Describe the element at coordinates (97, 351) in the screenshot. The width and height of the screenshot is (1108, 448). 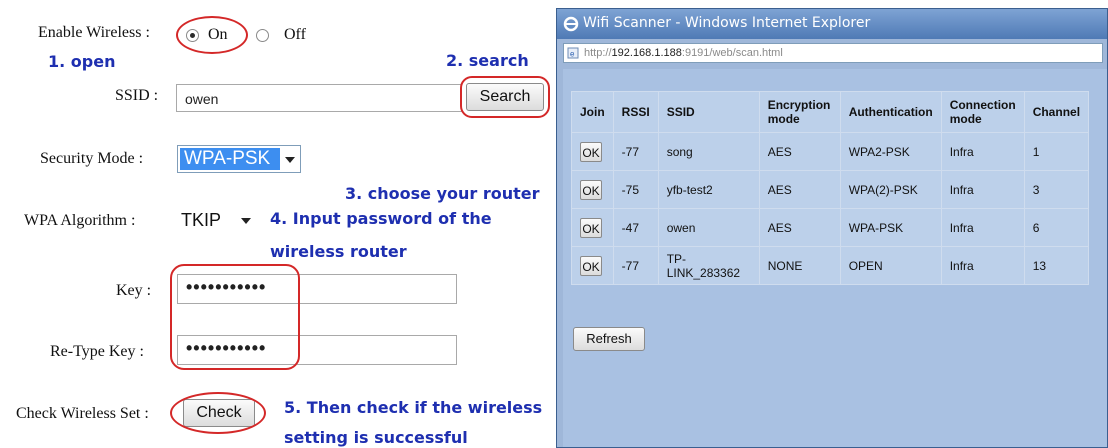
I see `retype-key-label: Re-Type Key :` at that location.